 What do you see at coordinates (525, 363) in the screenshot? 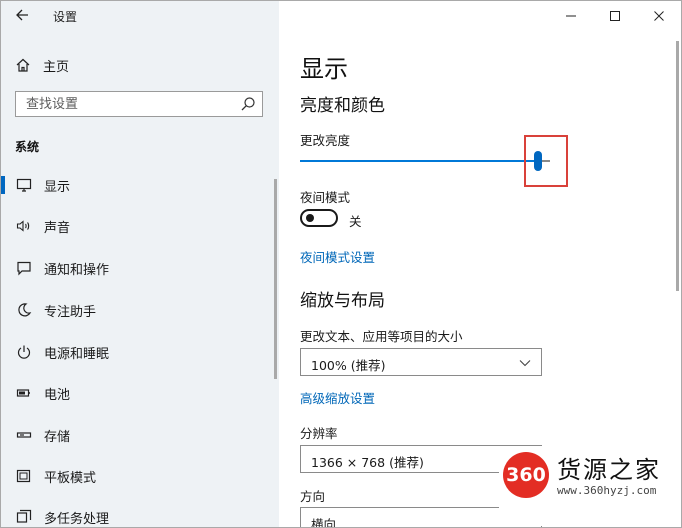
I see `chevron-down-icon` at bounding box center [525, 363].